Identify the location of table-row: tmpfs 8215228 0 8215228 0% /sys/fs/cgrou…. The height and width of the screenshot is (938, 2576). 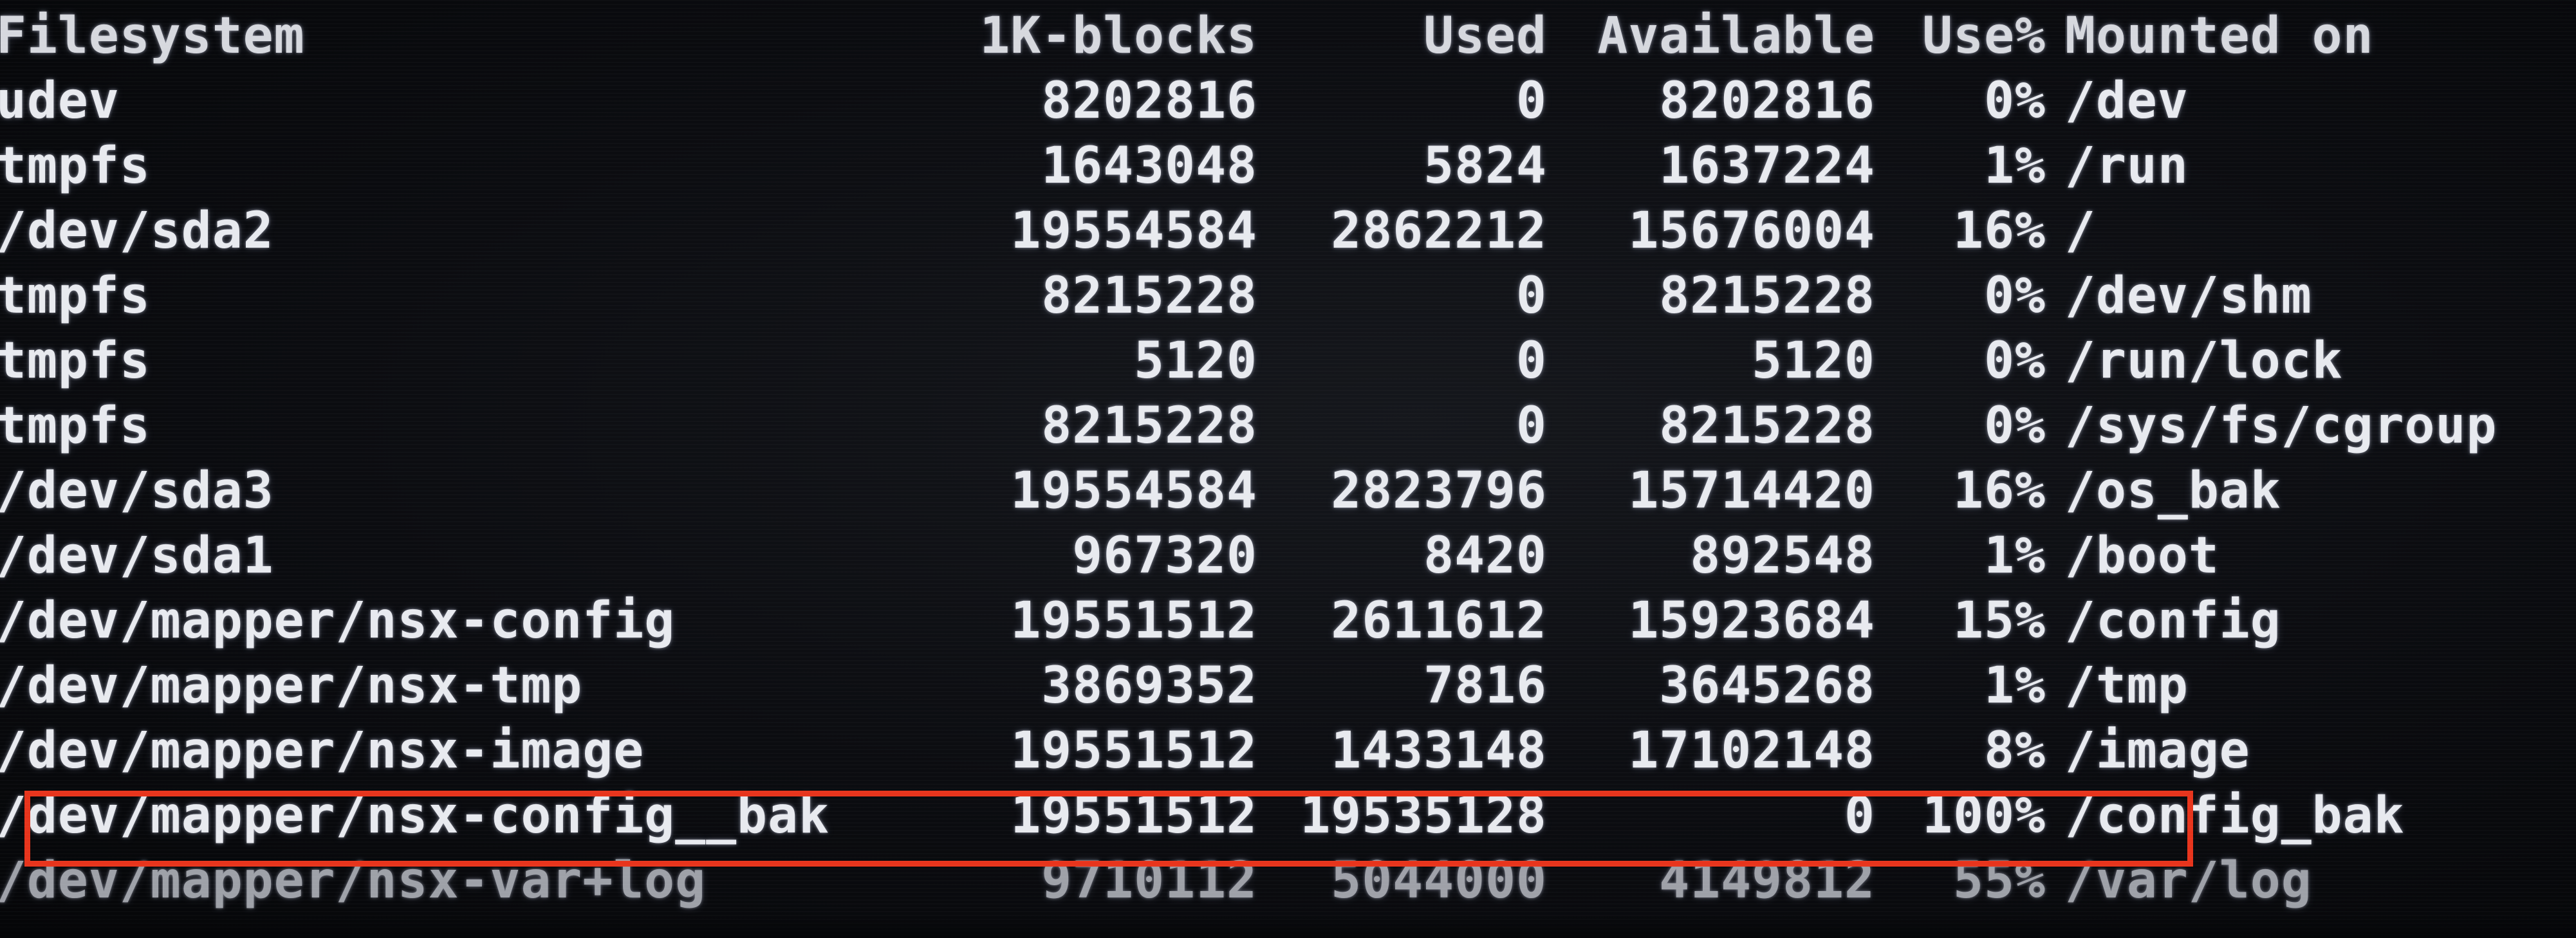
(1288, 427).